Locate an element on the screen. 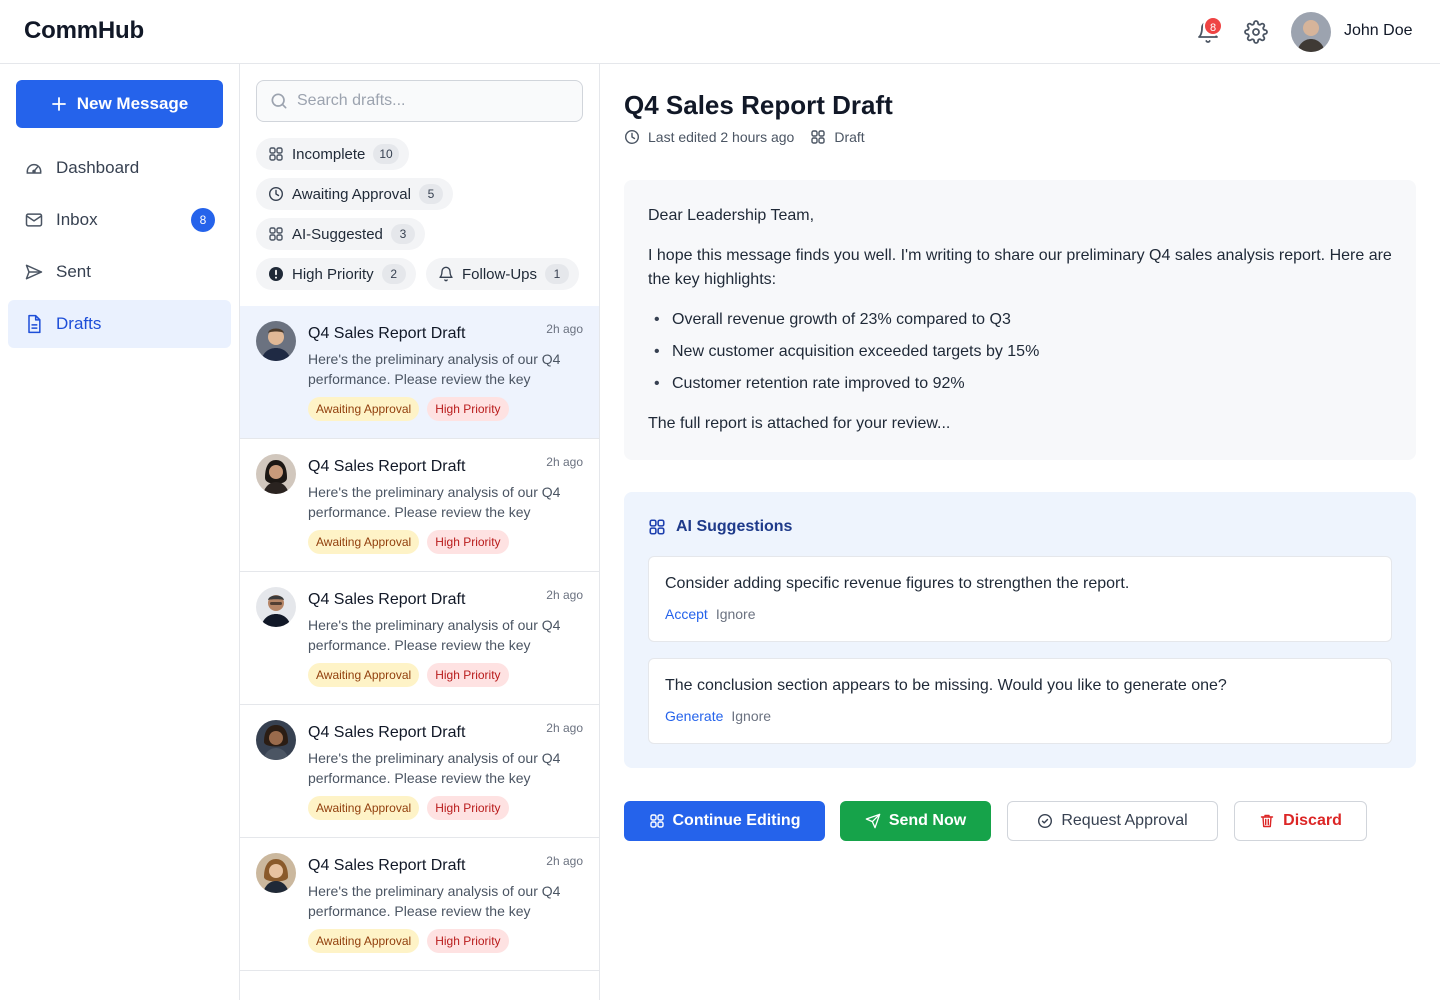  send-now-button: Send Now is located at coordinates (915, 821).